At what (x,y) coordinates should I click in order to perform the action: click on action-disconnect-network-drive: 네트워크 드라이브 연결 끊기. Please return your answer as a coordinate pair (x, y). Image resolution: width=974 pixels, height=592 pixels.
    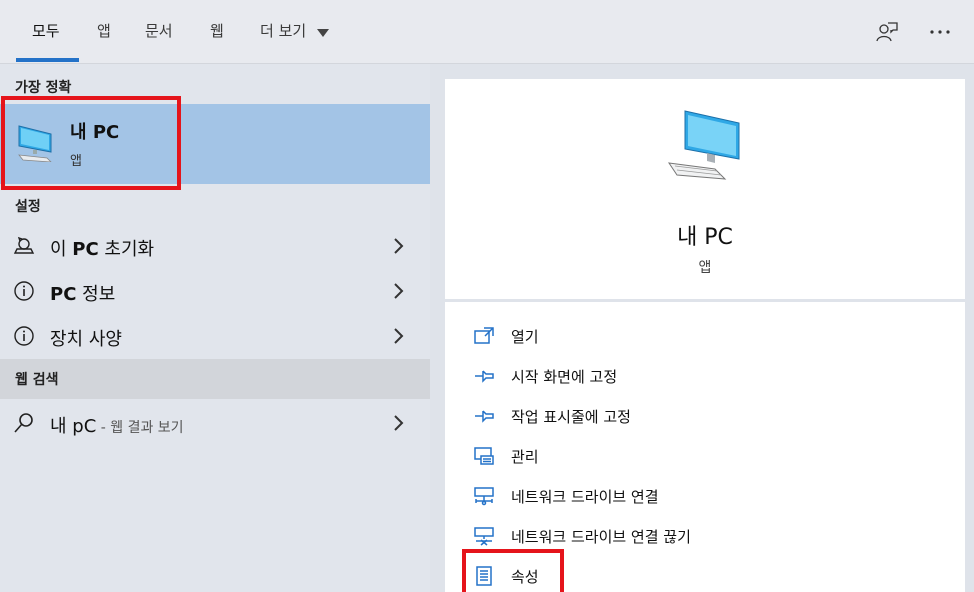
    Looking at the image, I should click on (705, 536).